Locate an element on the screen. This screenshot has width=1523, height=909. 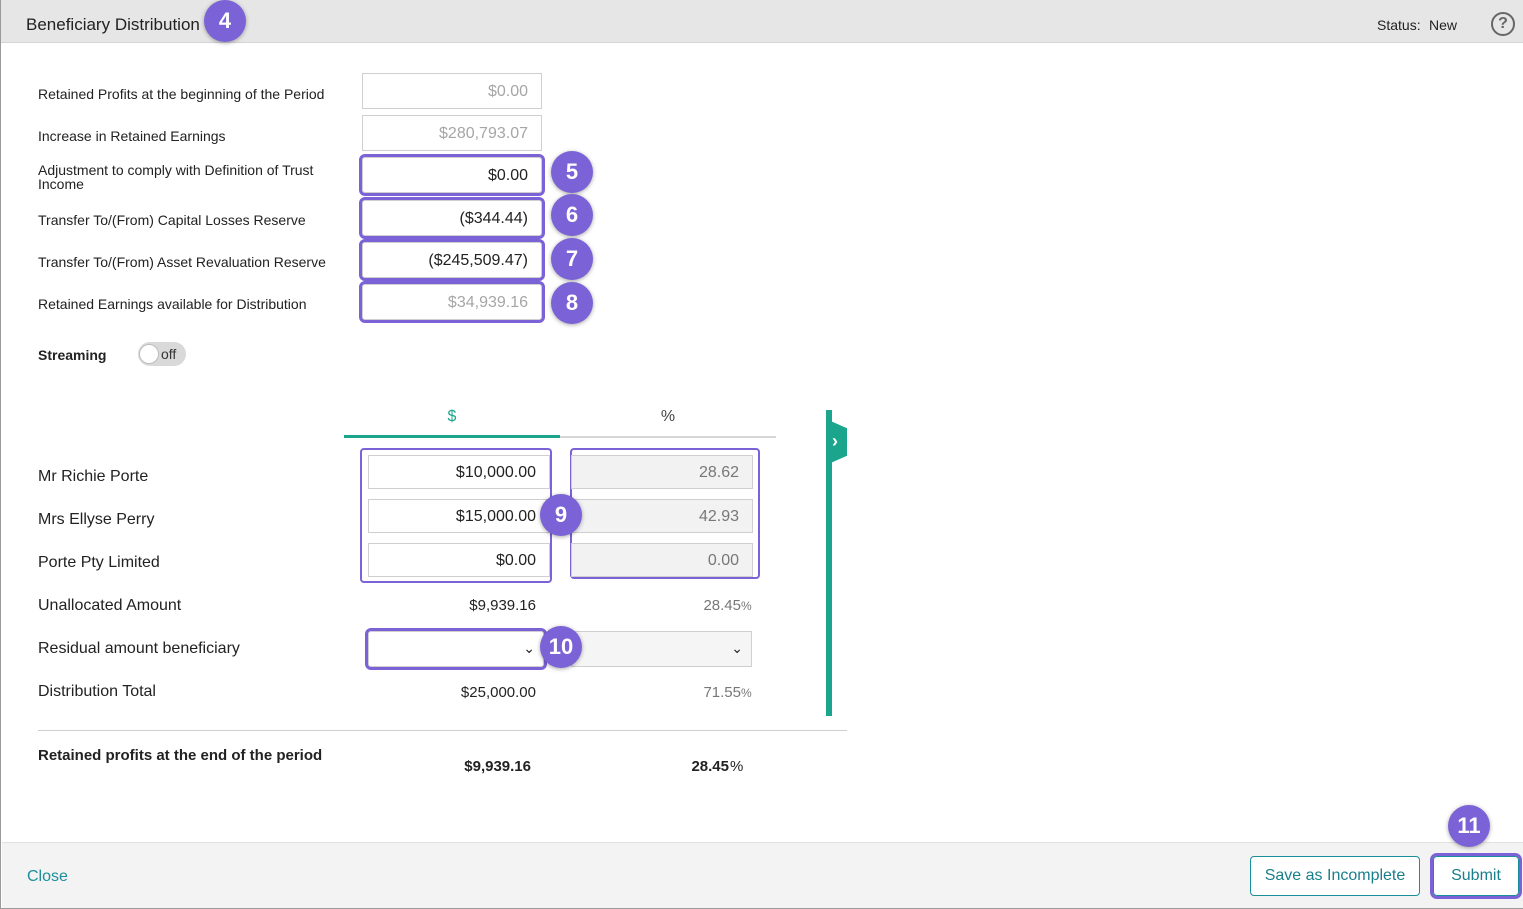
retained-end-percent: 28.45 is located at coordinates (710, 766).